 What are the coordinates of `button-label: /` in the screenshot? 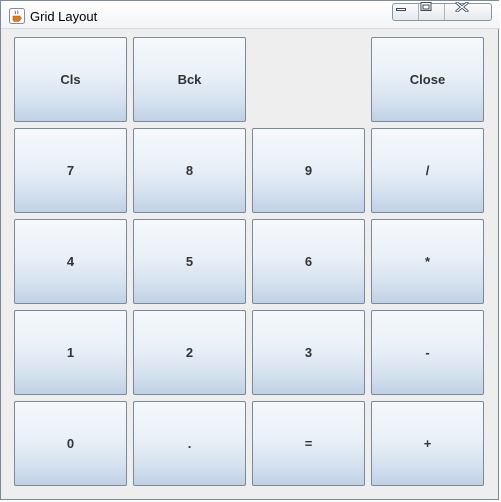 It's located at (427, 170).